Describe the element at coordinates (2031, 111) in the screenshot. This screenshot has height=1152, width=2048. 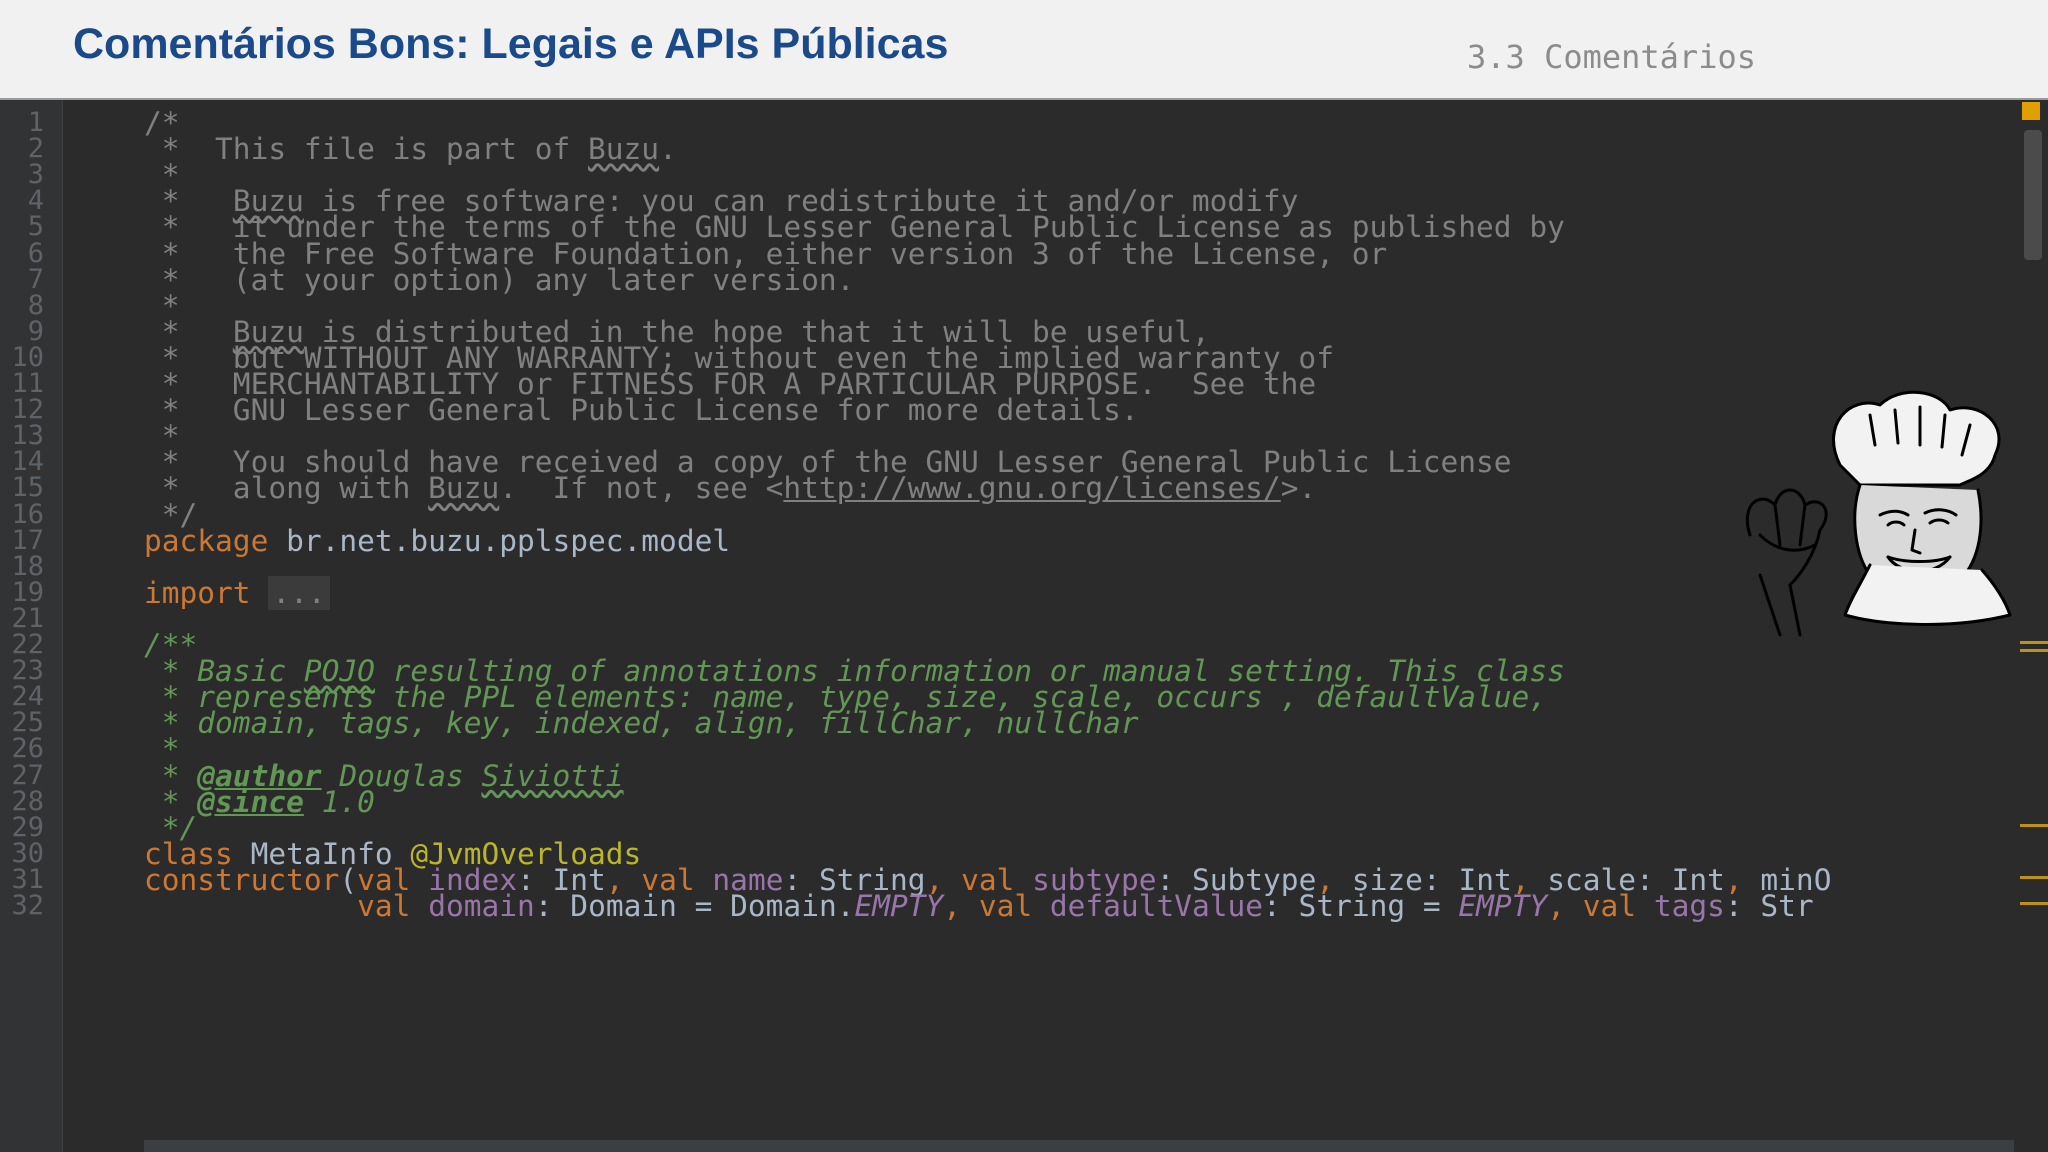
I see `inspection-status-icon` at that location.